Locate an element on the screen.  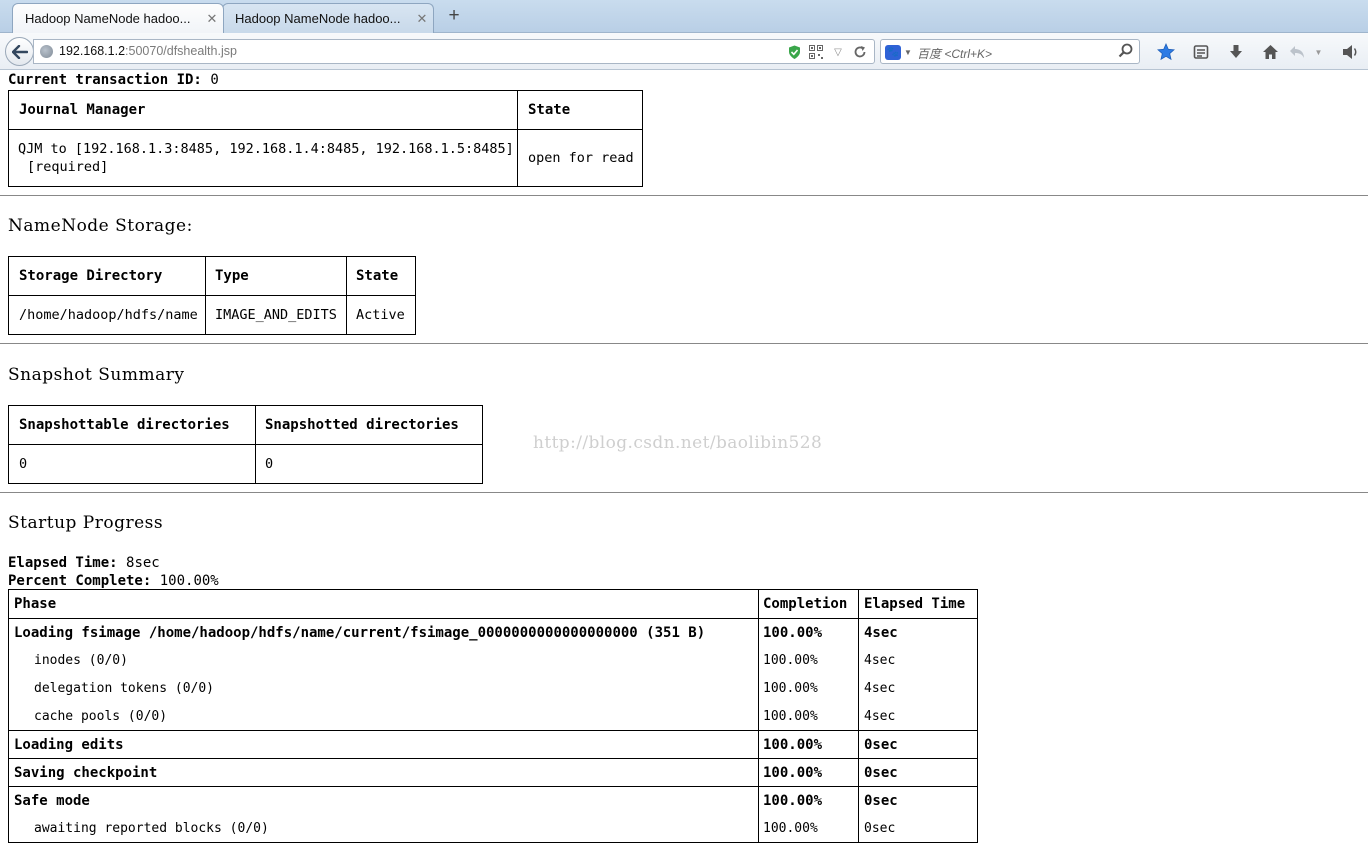
step-name-cell: cache pools (0/0) is located at coordinates (383, 716).